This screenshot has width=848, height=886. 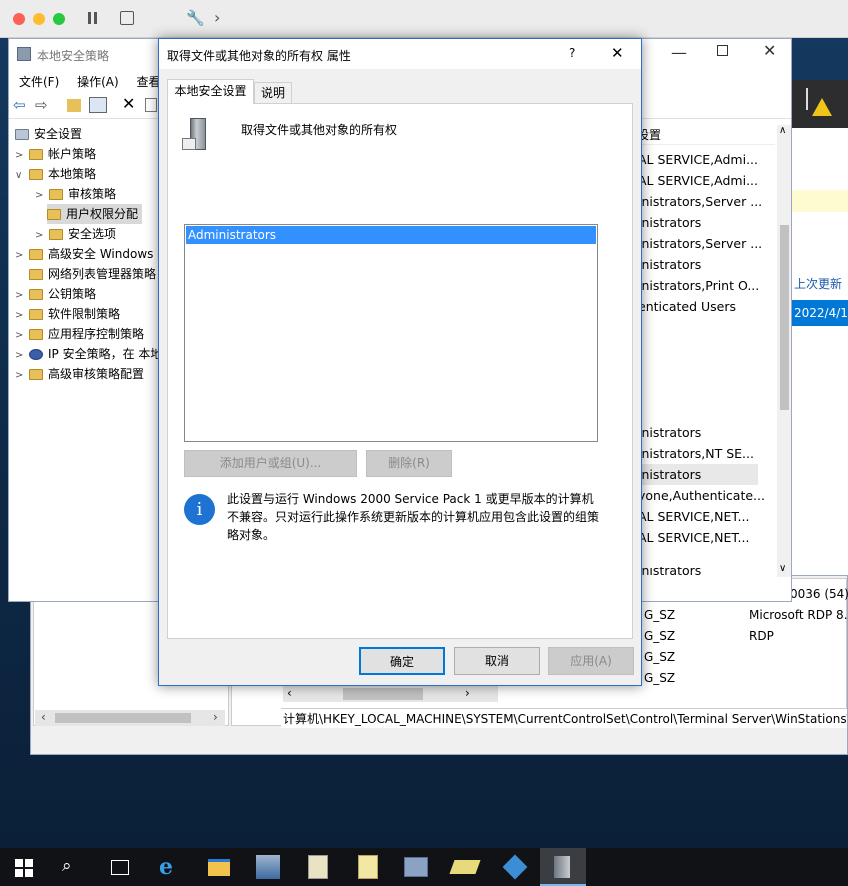 What do you see at coordinates (195, 18) in the screenshot?
I see `wrench-icon: 🔧` at bounding box center [195, 18].